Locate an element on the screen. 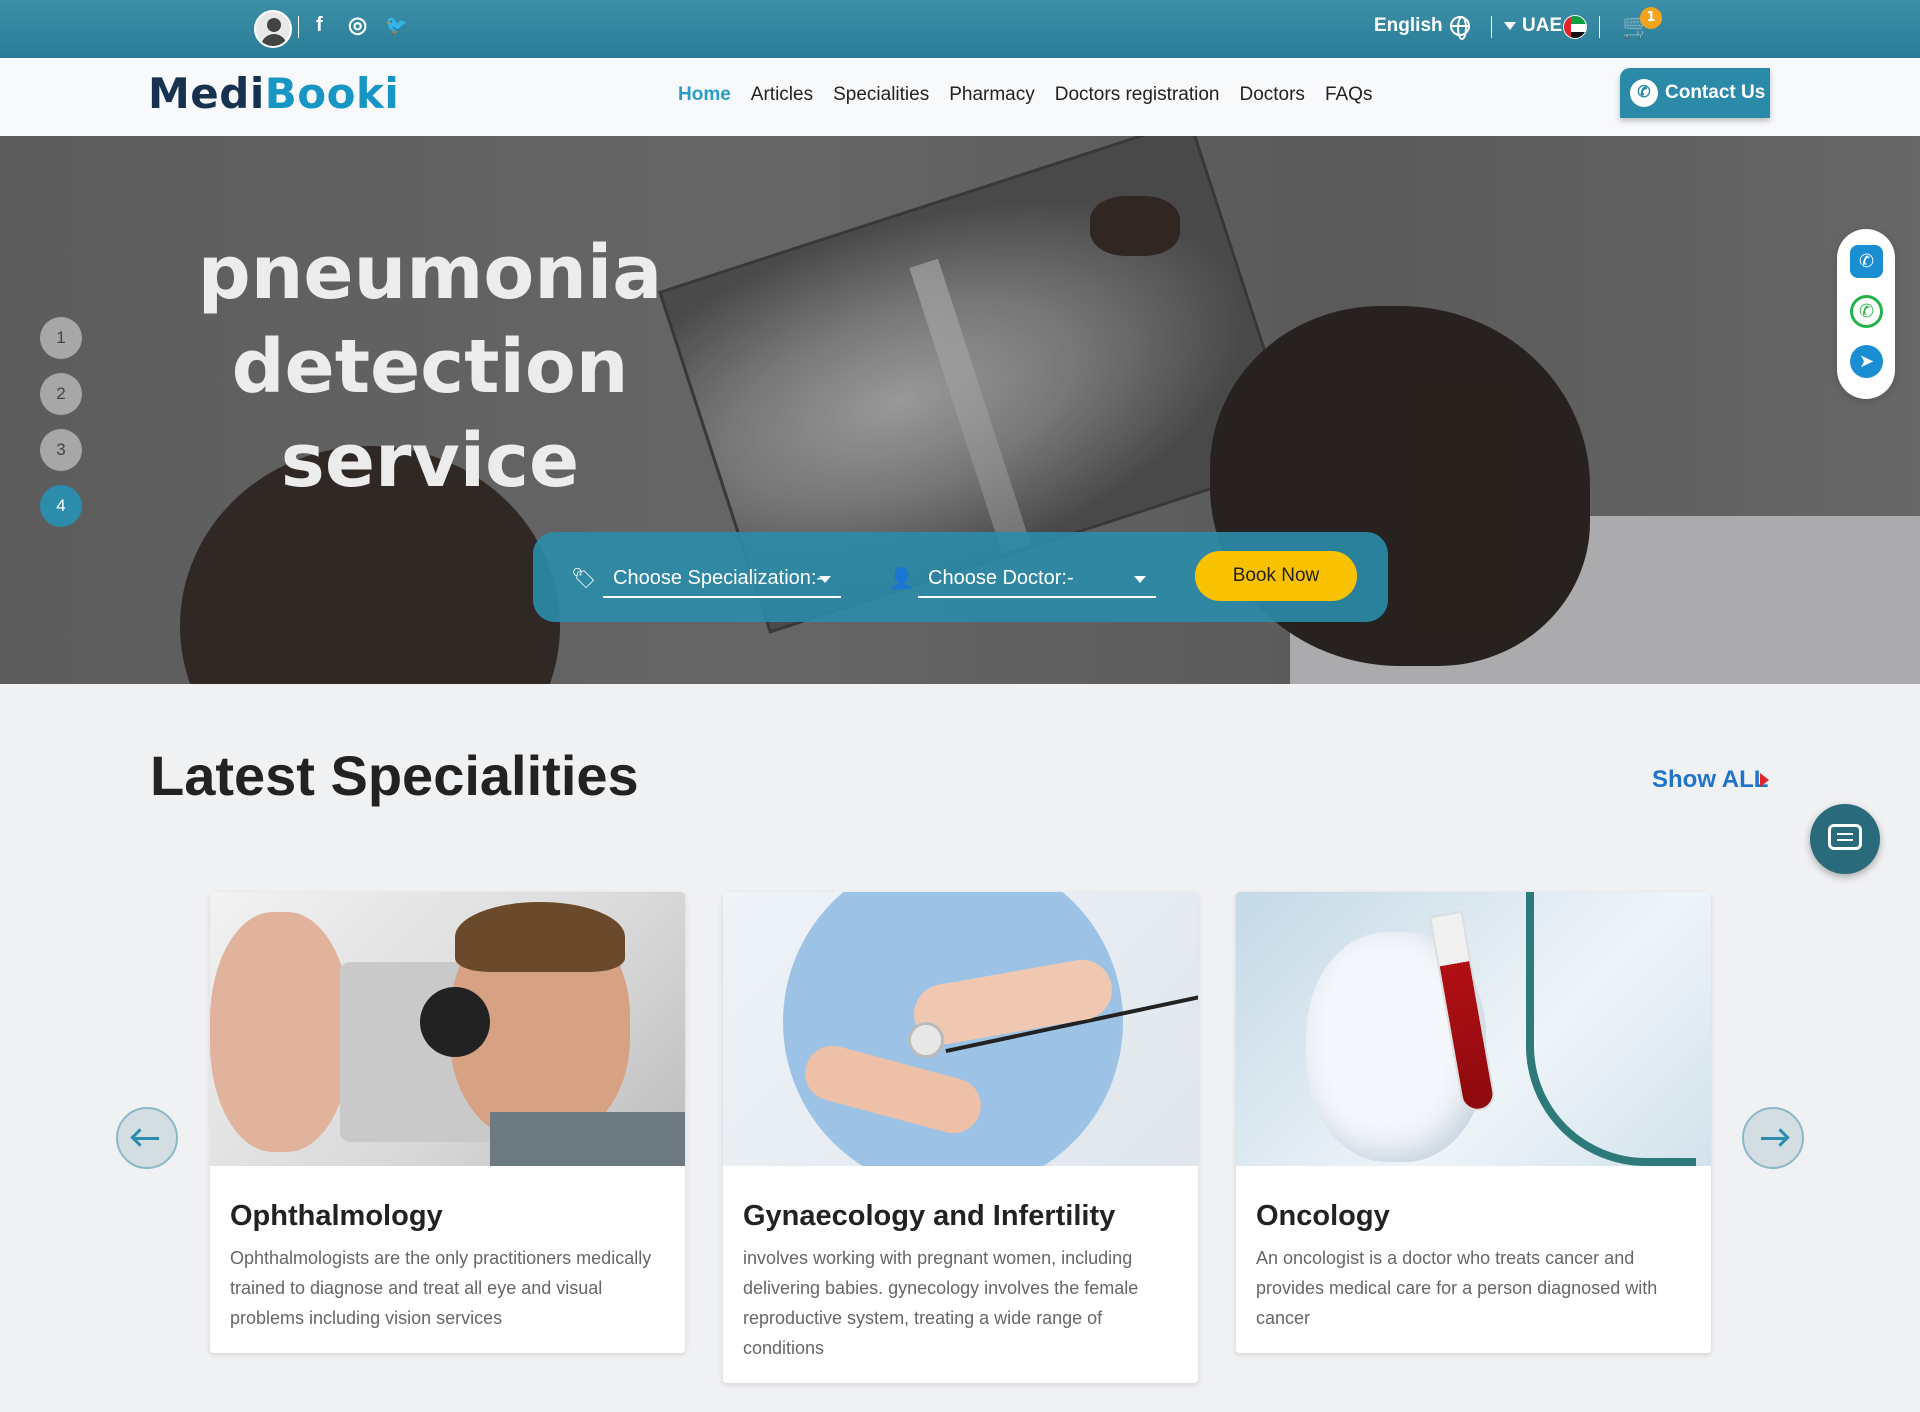  doctor-select-label: Choose Doctor:- is located at coordinates (1001, 578).